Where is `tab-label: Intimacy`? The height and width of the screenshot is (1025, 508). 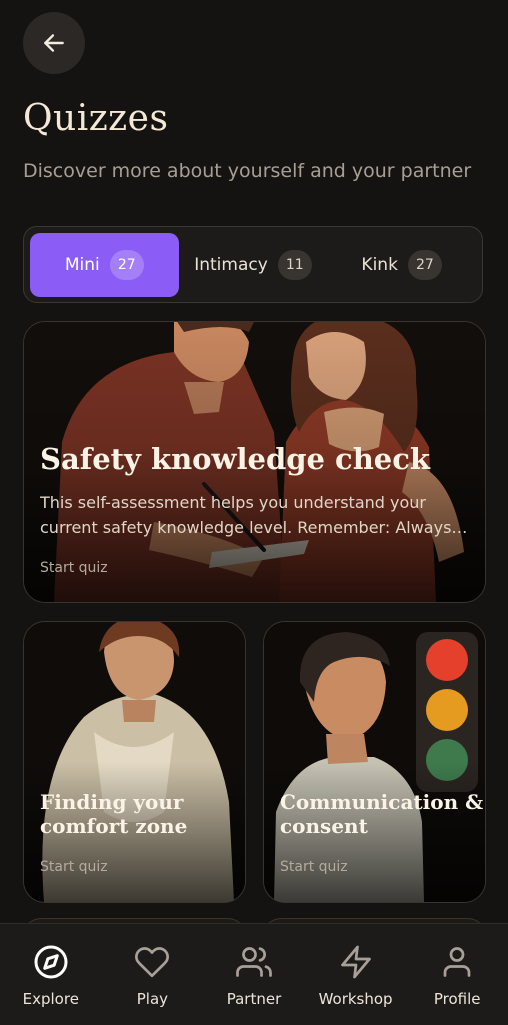 tab-label: Intimacy is located at coordinates (231, 264).